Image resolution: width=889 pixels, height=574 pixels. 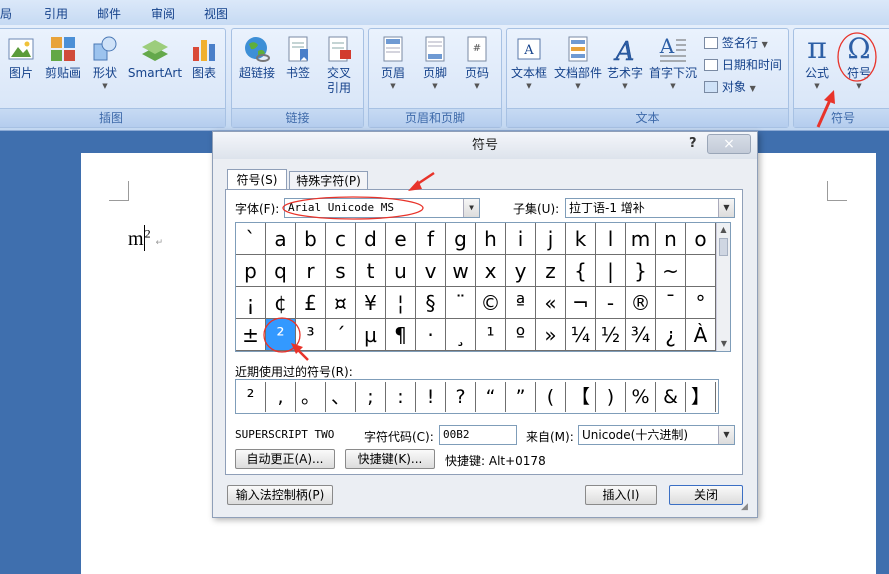 I want to click on symbol-cell: x, so click(x=491, y=271).